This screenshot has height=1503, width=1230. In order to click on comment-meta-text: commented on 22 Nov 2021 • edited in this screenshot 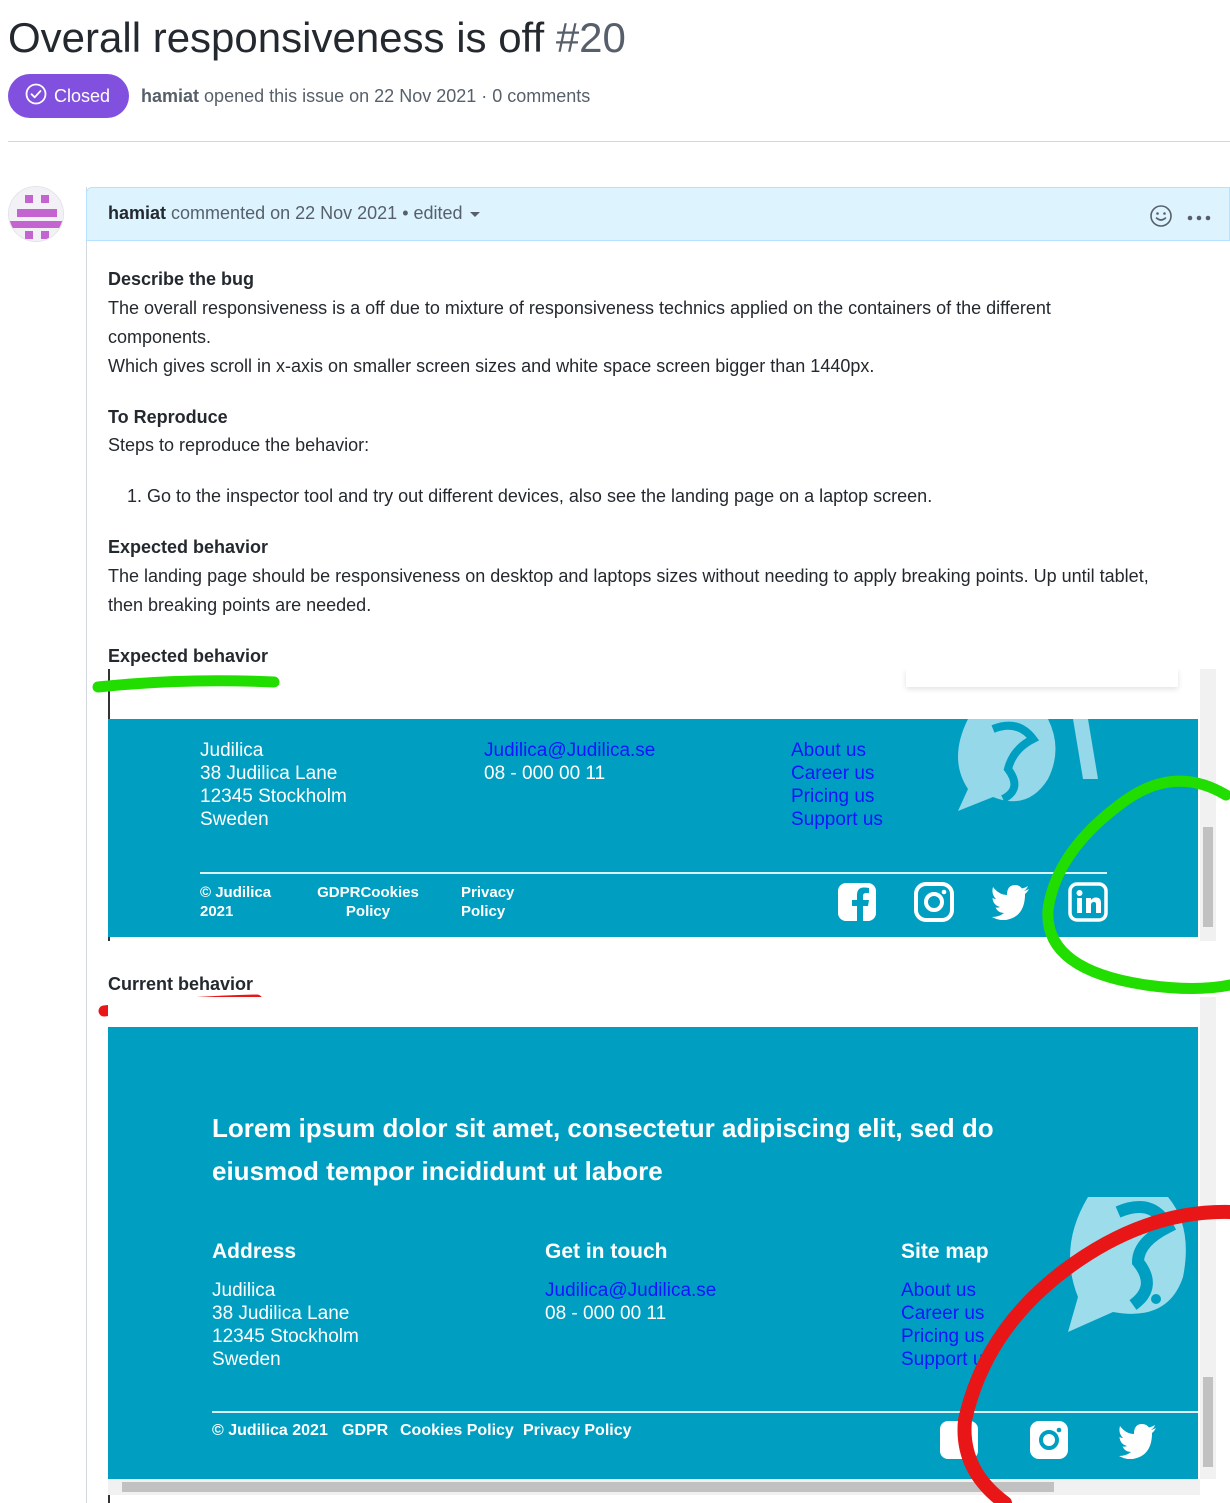, I will do `click(317, 213)`.